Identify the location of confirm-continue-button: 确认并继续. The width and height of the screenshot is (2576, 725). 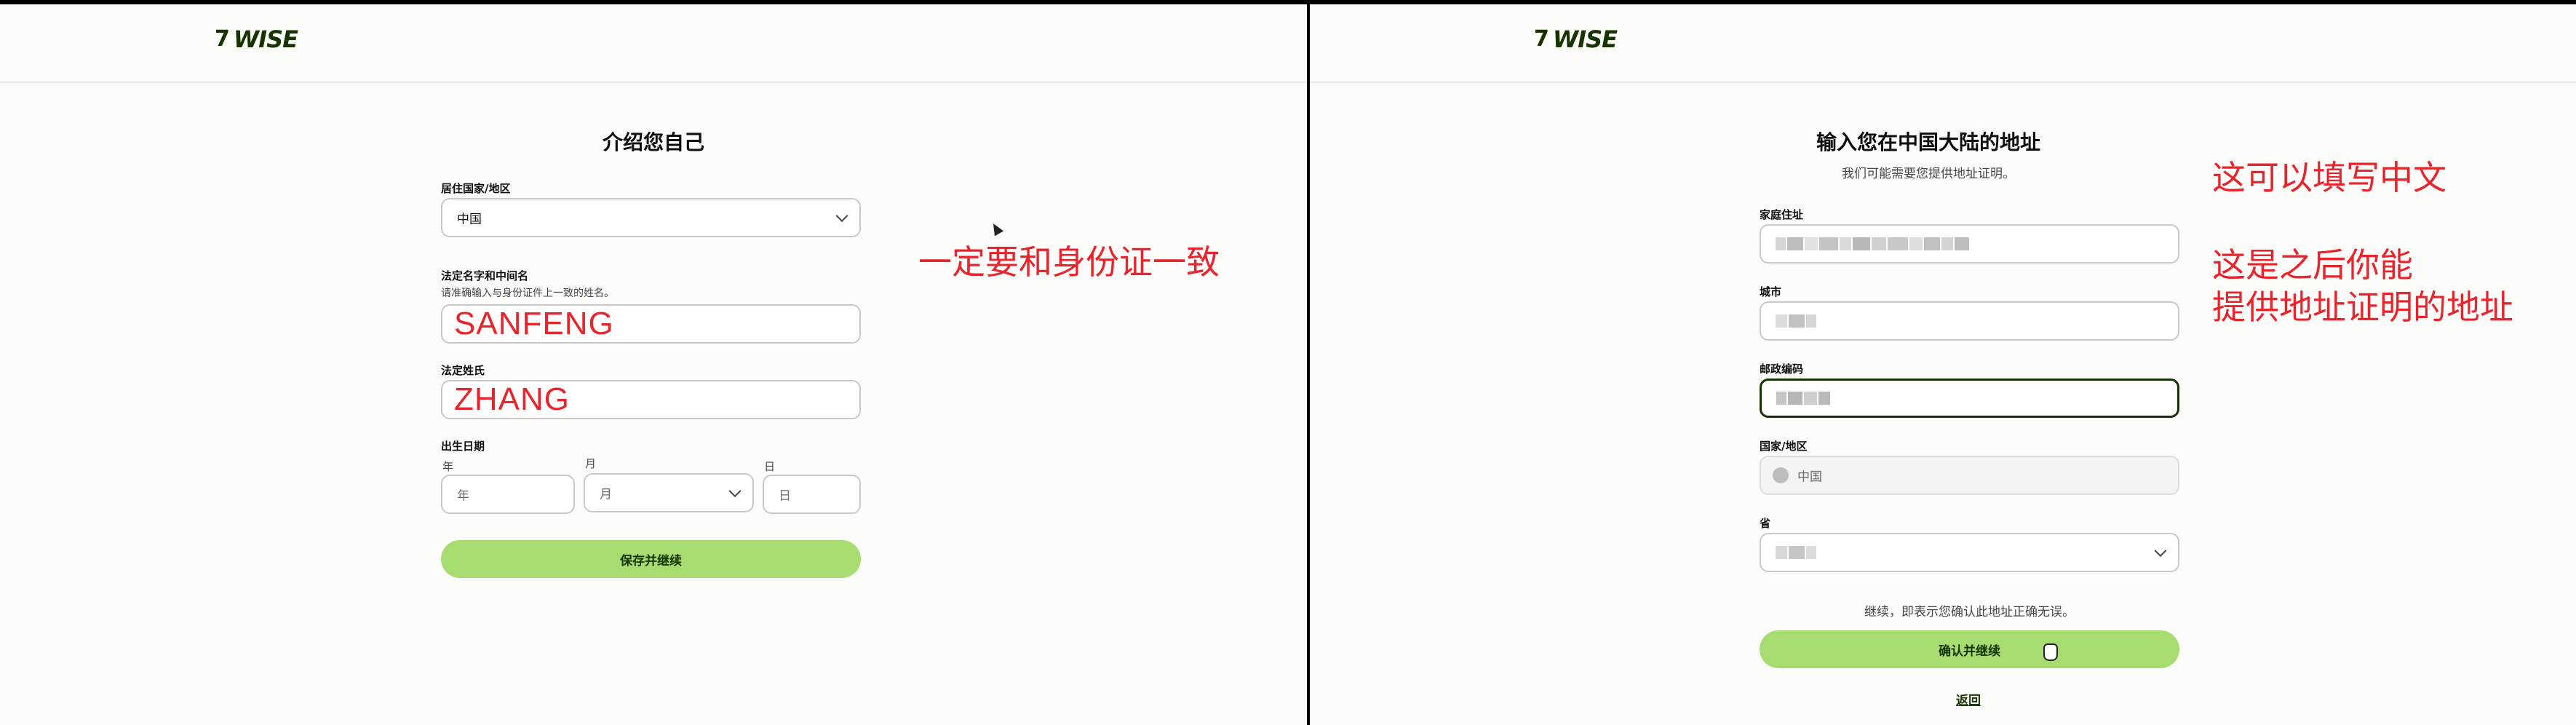
(1970, 649).